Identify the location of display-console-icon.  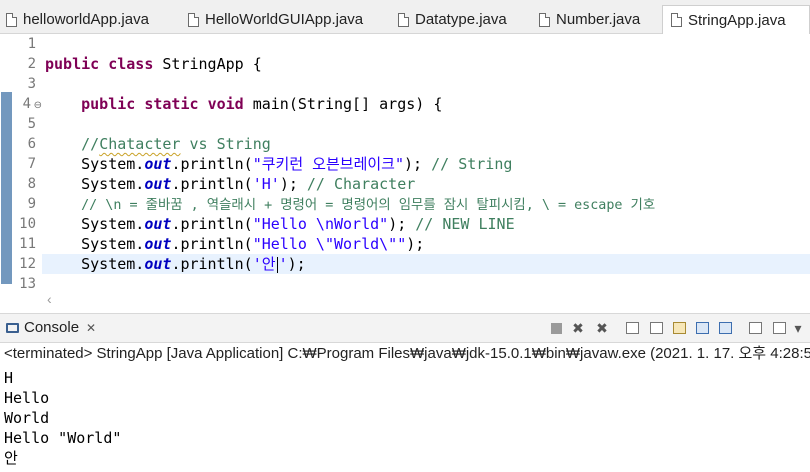
(779, 328).